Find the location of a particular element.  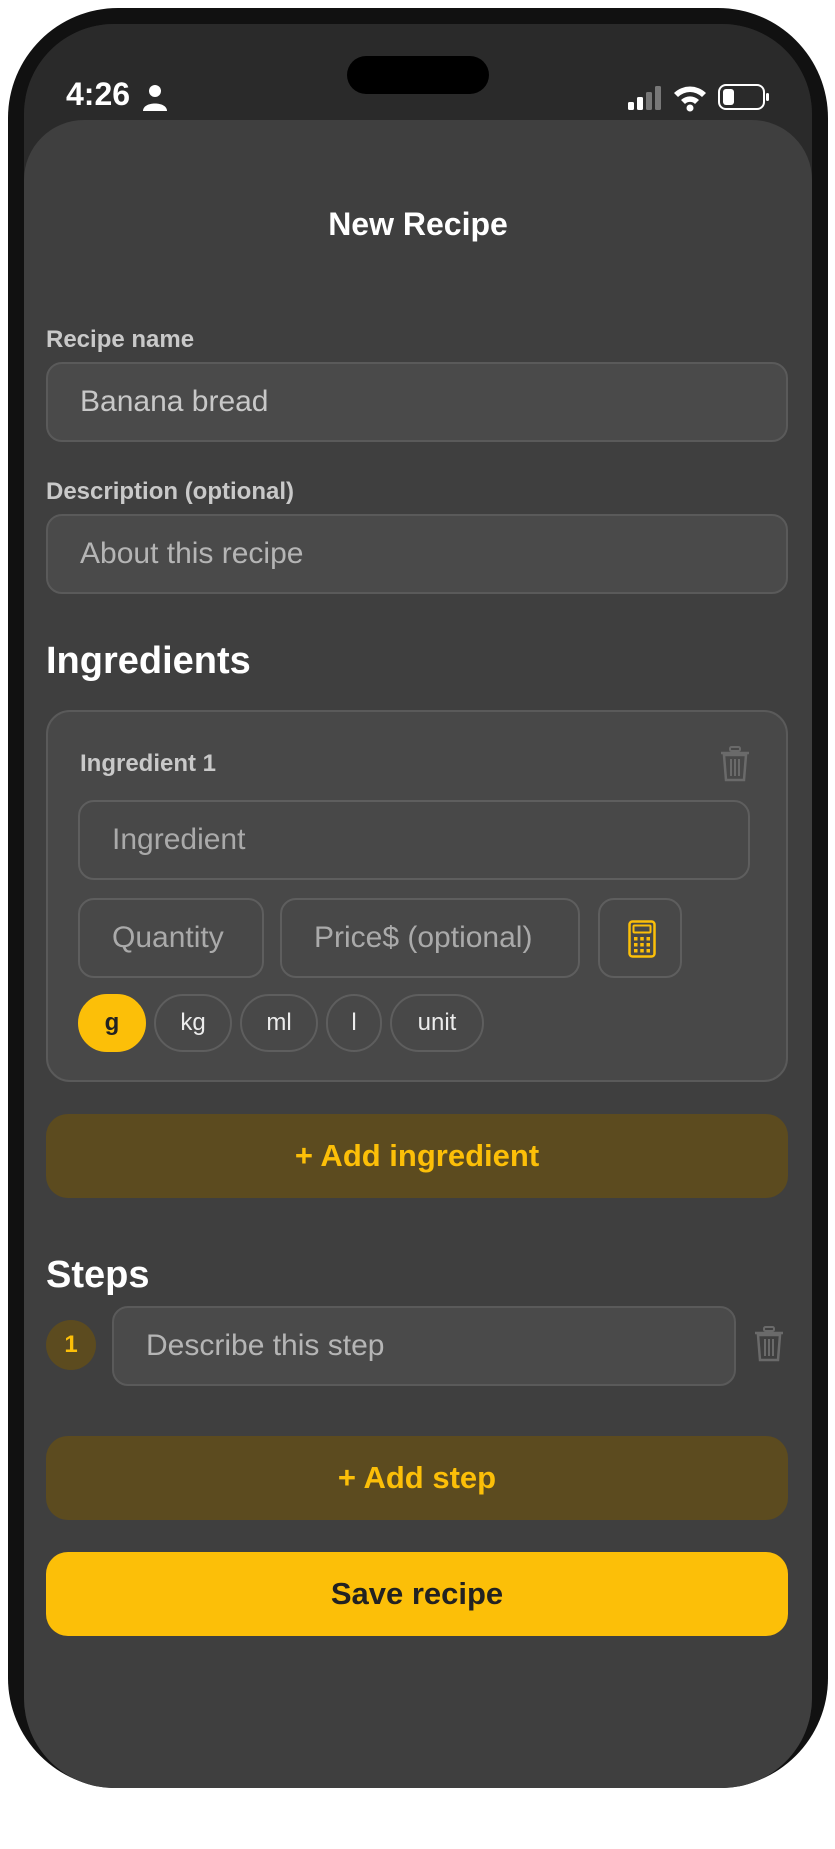

price-input: Price$ (optional) is located at coordinates (430, 938).